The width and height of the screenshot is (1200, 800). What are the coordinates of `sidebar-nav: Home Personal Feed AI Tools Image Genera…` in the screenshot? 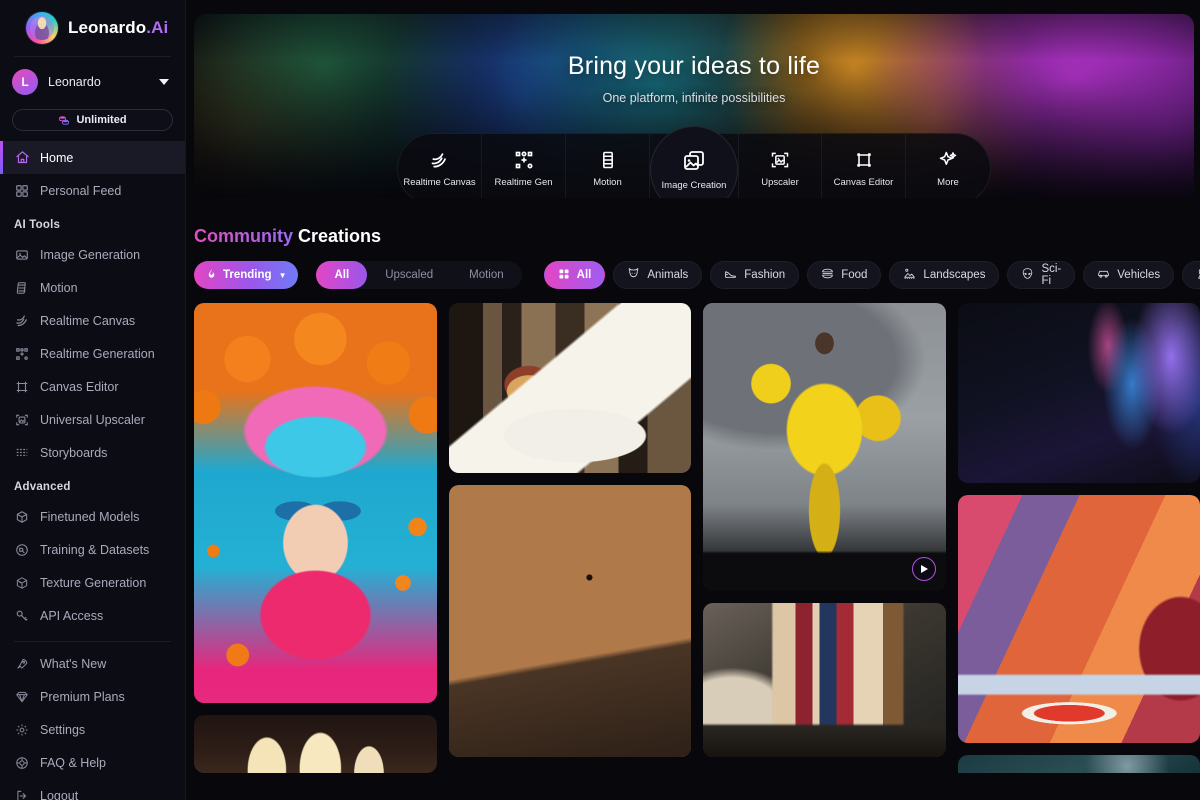 It's located at (92, 470).